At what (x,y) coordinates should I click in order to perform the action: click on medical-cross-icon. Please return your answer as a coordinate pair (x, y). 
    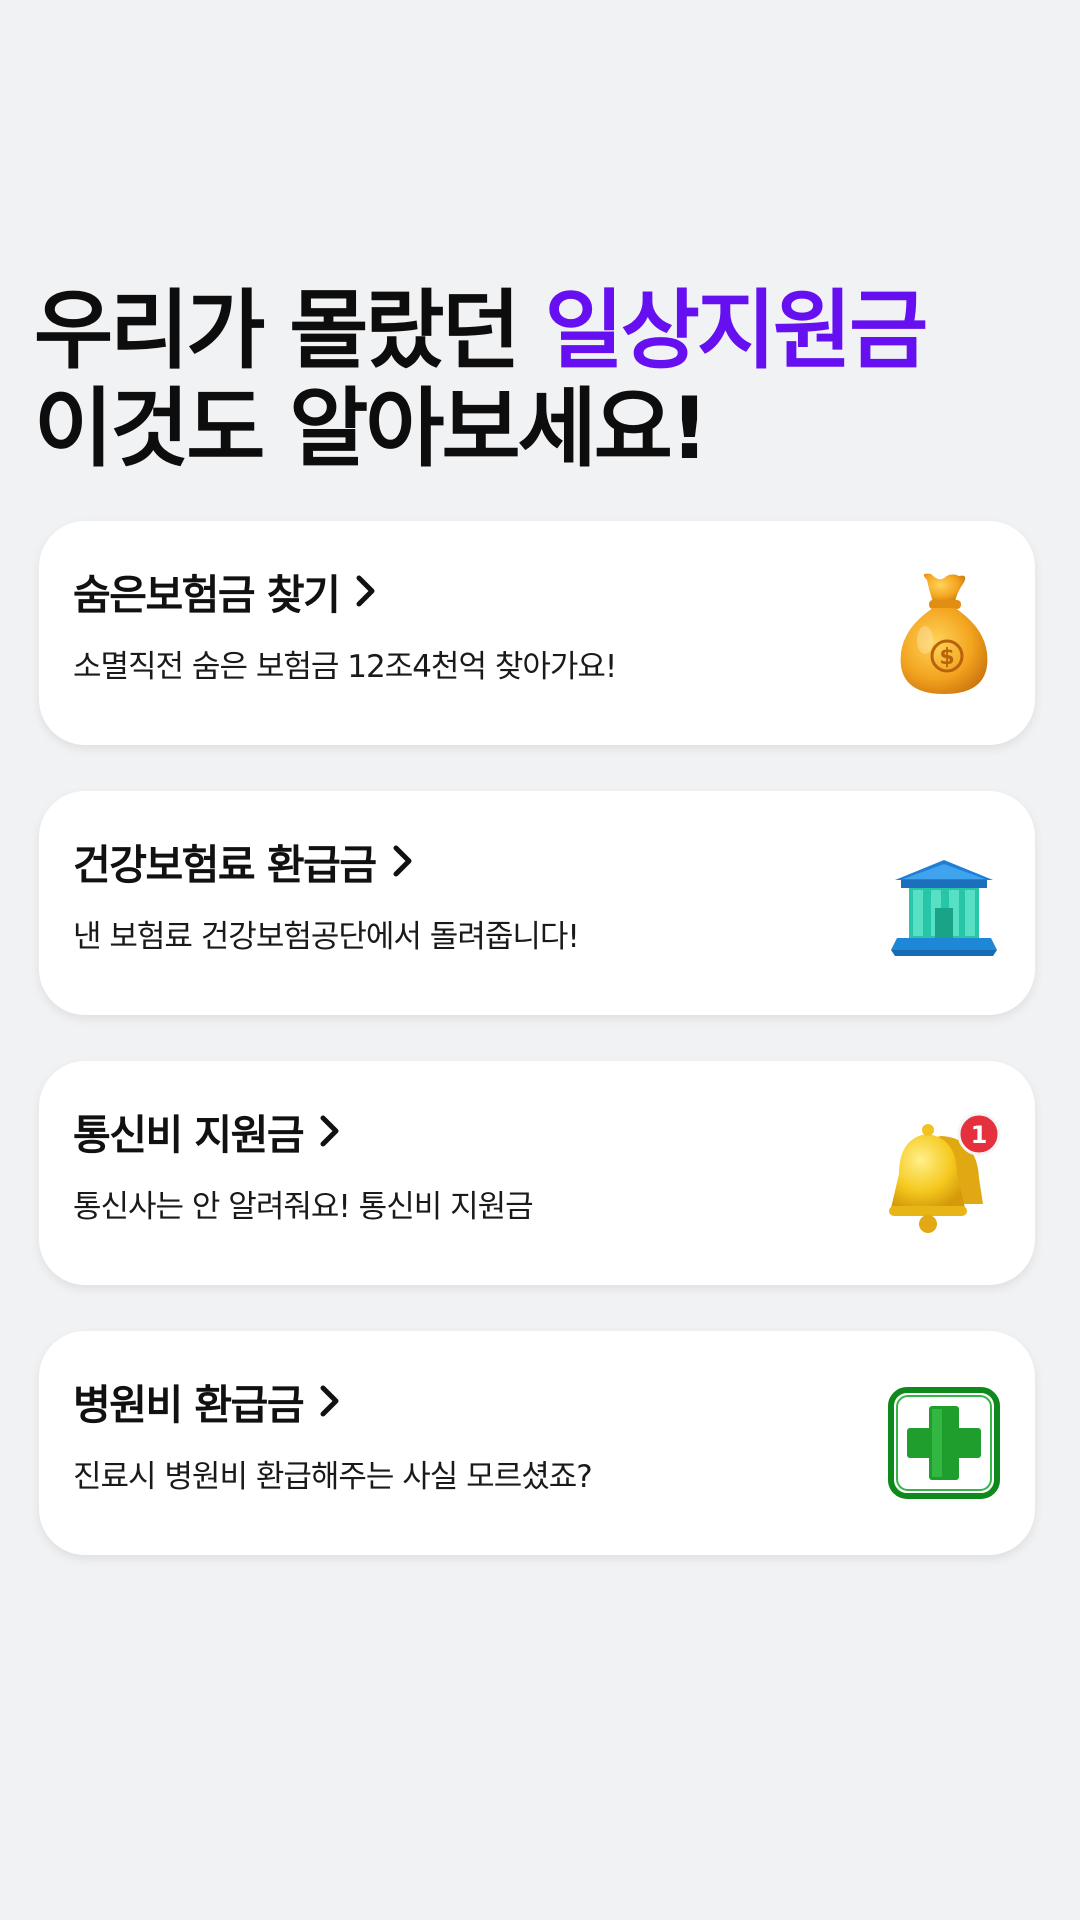
    Looking at the image, I should click on (944, 1443).